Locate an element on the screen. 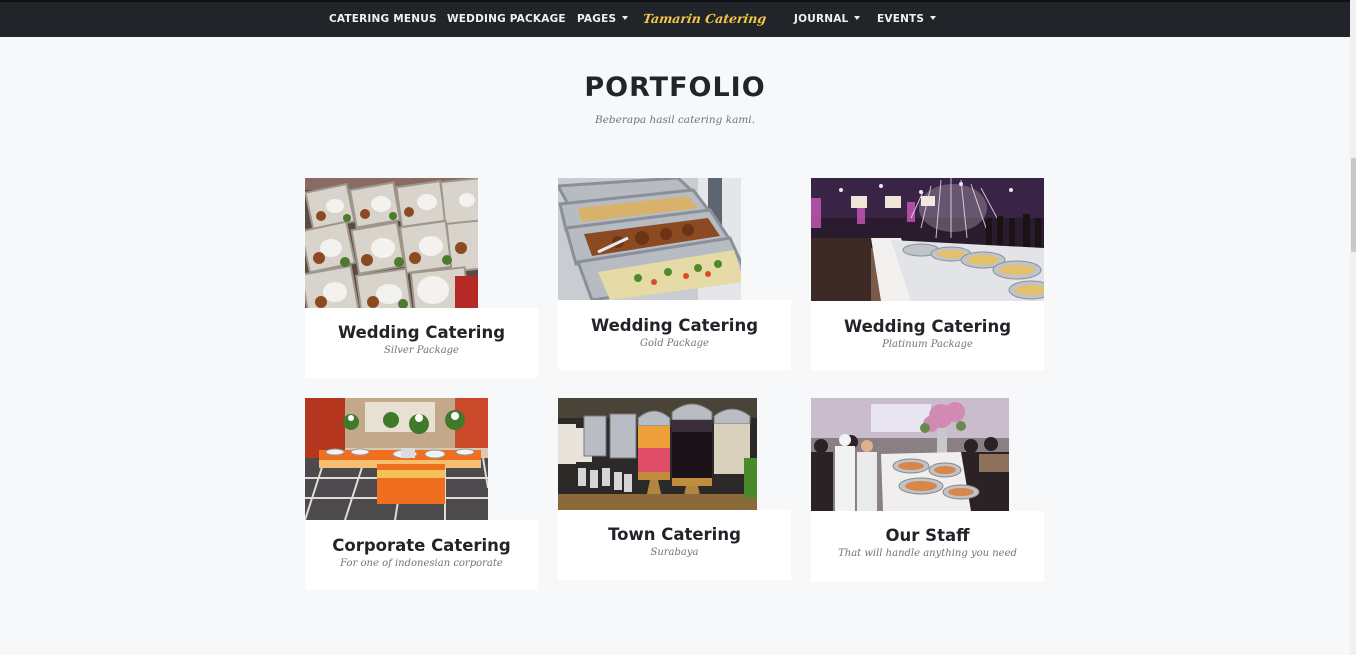 This screenshot has height=655, width=1356. nav-catering-menus: CATERING MENUS is located at coordinates (383, 19).